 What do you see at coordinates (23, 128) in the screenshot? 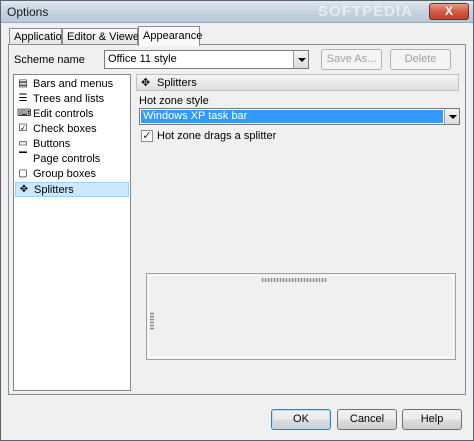
I see `checkbox-icon: ☑` at bounding box center [23, 128].